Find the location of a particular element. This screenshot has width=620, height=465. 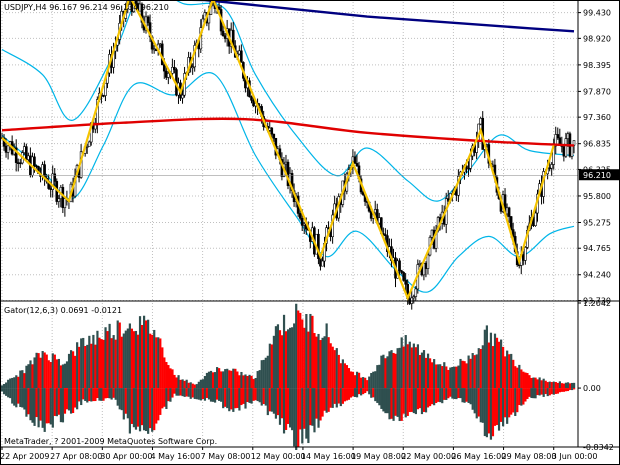

gator-tick-label: -0.8342 is located at coordinates (598, 447).